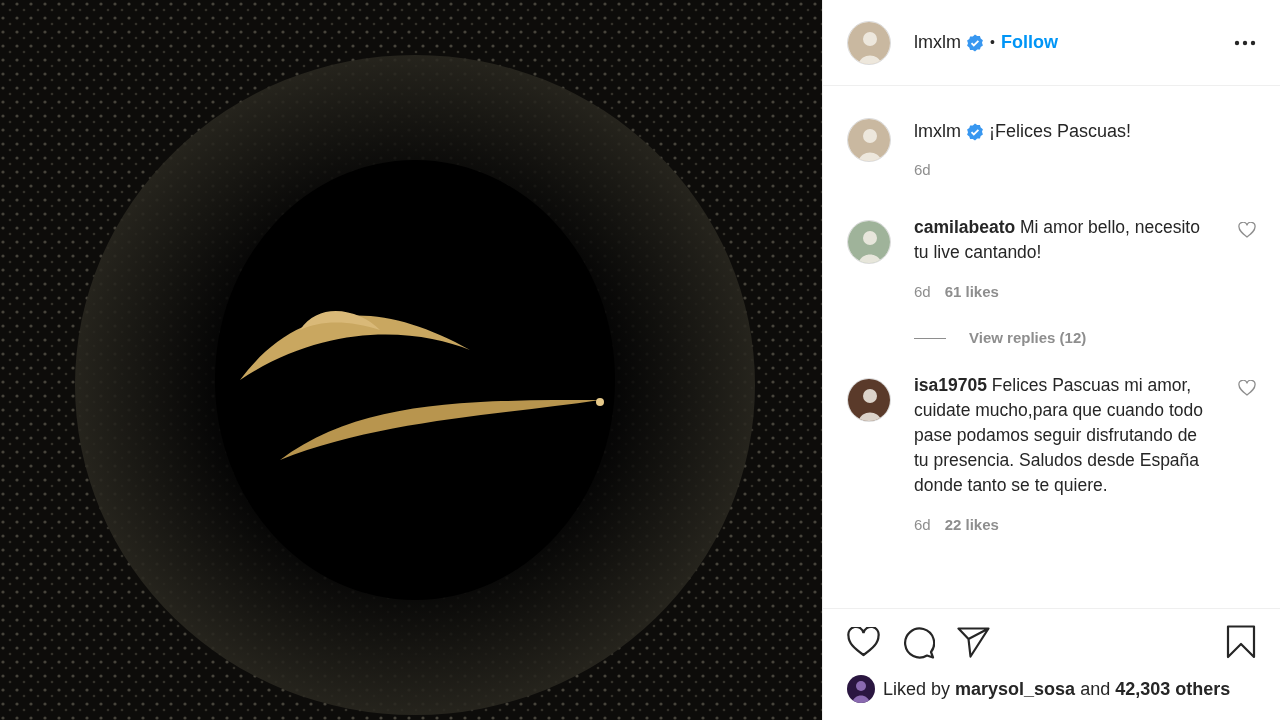 The width and height of the screenshot is (1280, 720). I want to click on comment-text: camilabeato Mi amor bello, necesito tu live cantando!, so click(1057, 239).